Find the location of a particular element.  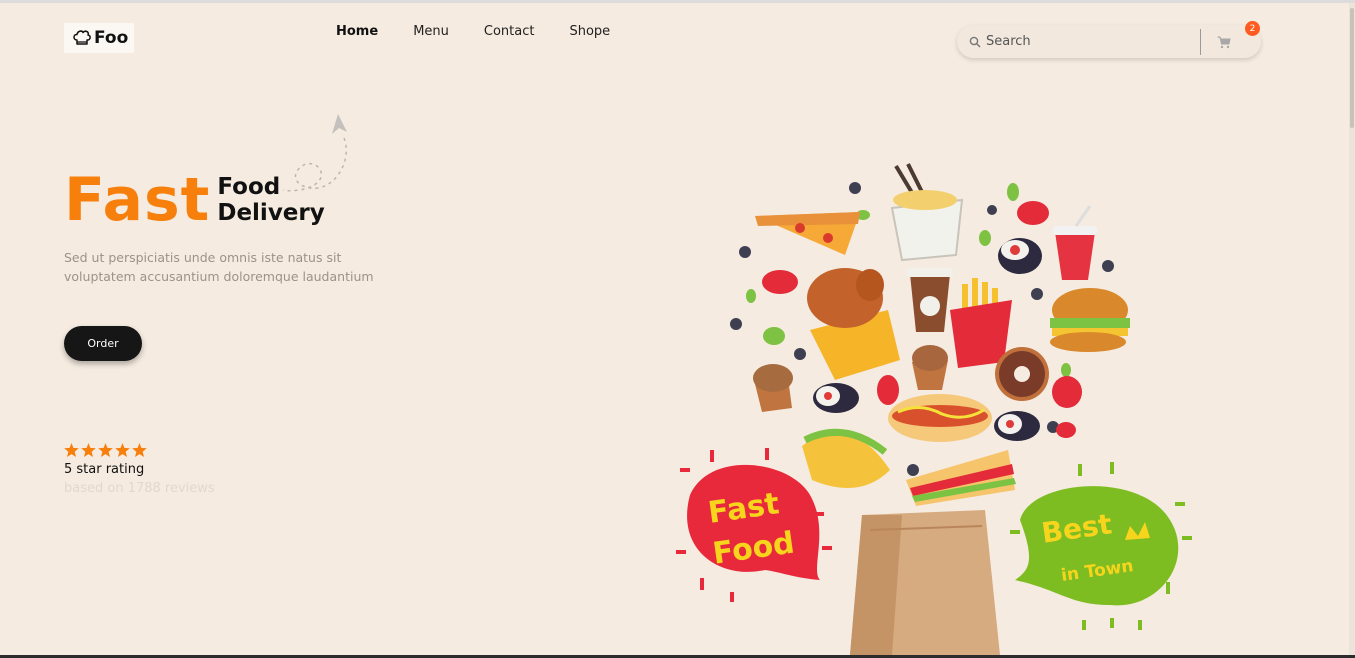

scrollbar-thumb is located at coordinates (1352, 68).